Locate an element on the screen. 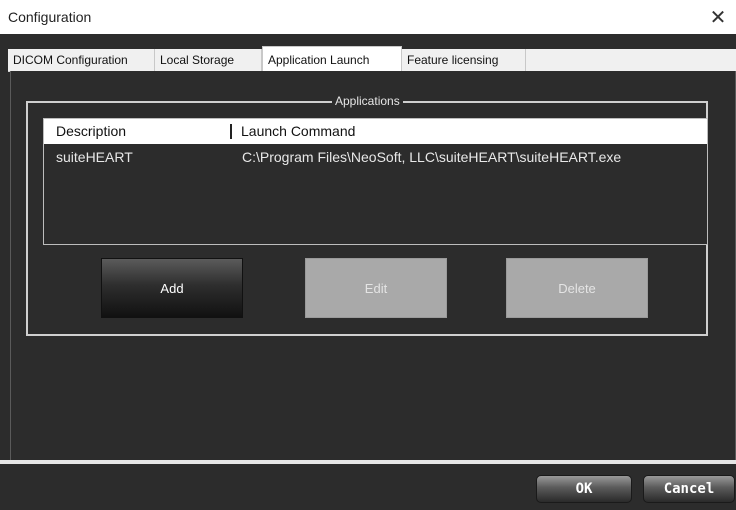 The width and height of the screenshot is (736, 510). add-button: Add is located at coordinates (172, 288).